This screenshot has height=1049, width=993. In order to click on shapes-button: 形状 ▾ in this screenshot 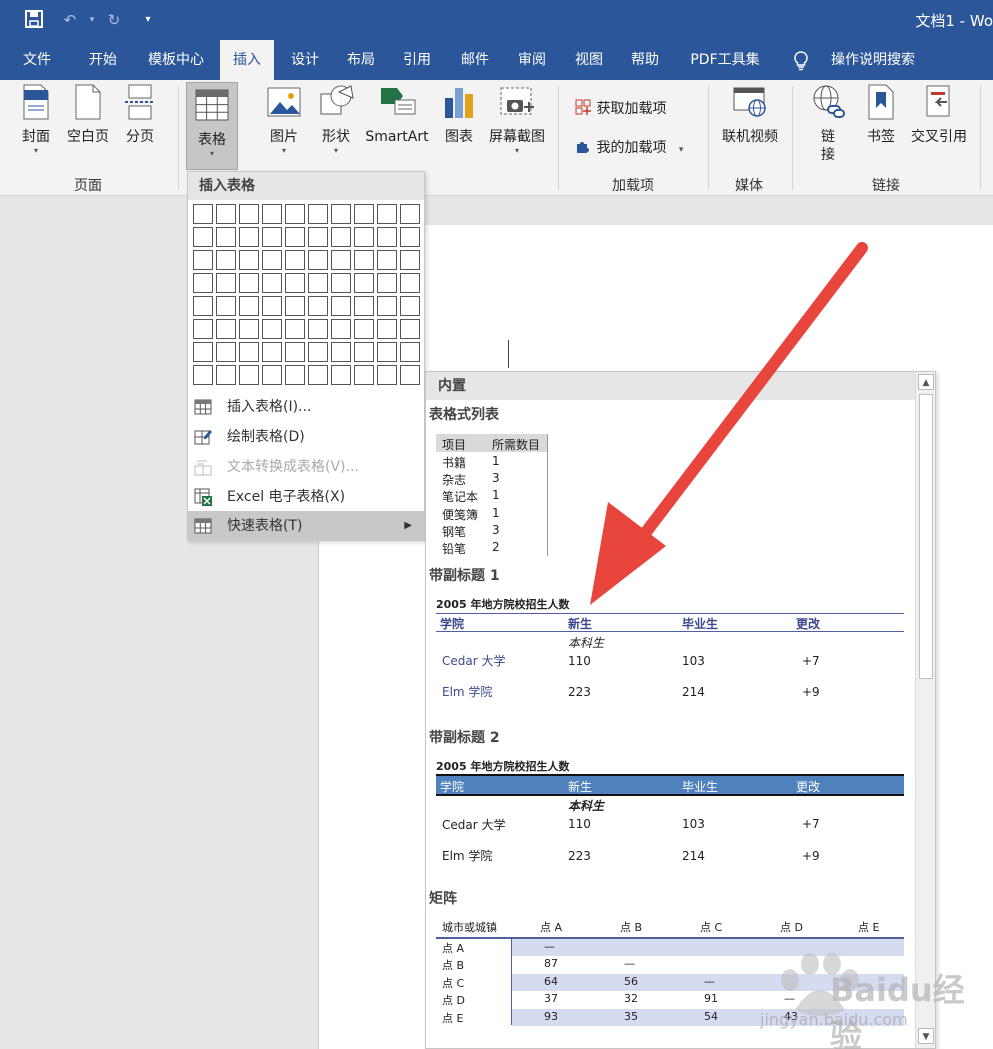, I will do `click(336, 120)`.